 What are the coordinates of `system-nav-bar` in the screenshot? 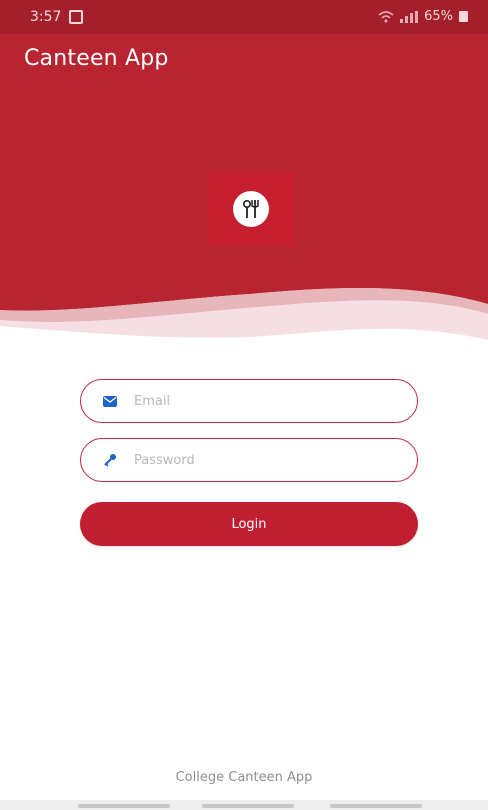 It's located at (244, 805).